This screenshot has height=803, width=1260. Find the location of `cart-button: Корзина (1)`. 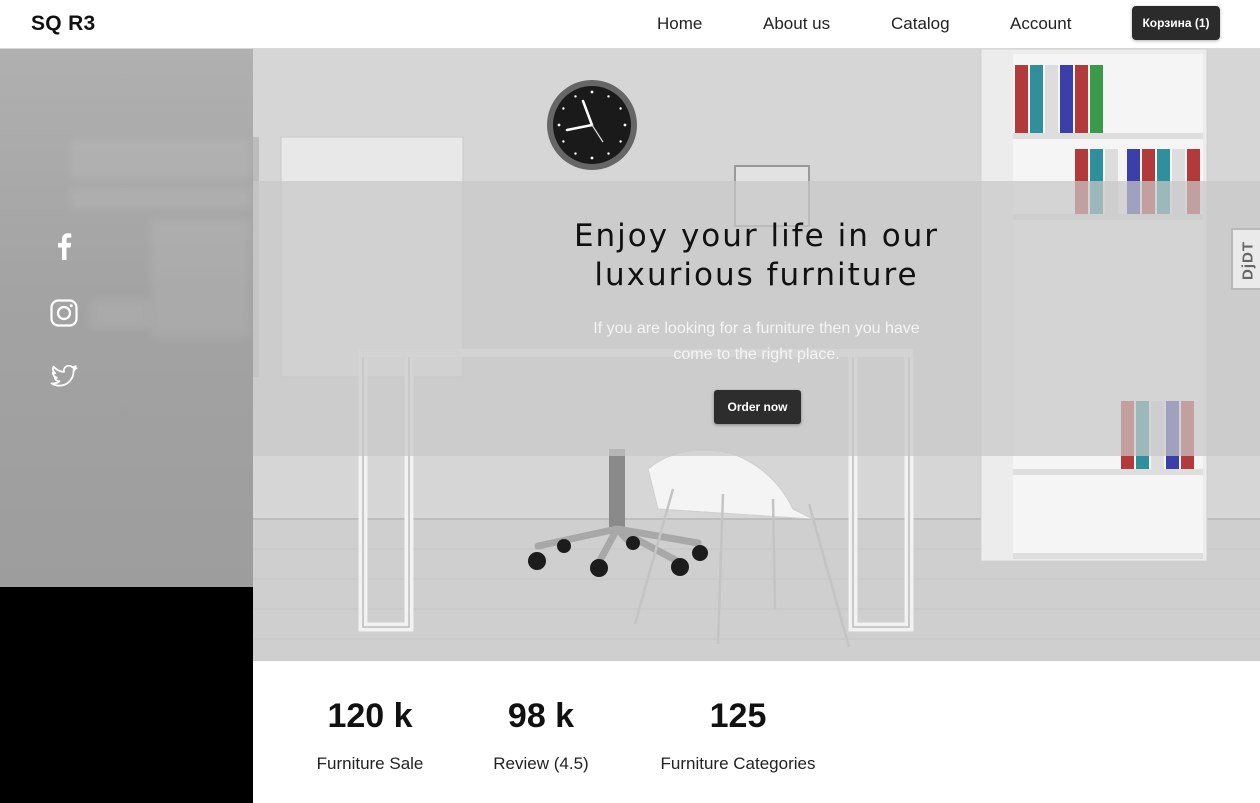

cart-button: Корзина (1) is located at coordinates (1176, 23).